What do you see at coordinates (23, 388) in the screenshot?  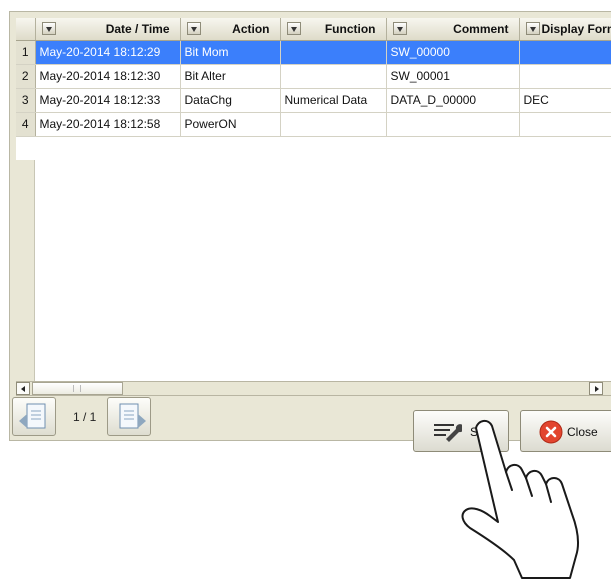 I see `scroll-left-button` at bounding box center [23, 388].